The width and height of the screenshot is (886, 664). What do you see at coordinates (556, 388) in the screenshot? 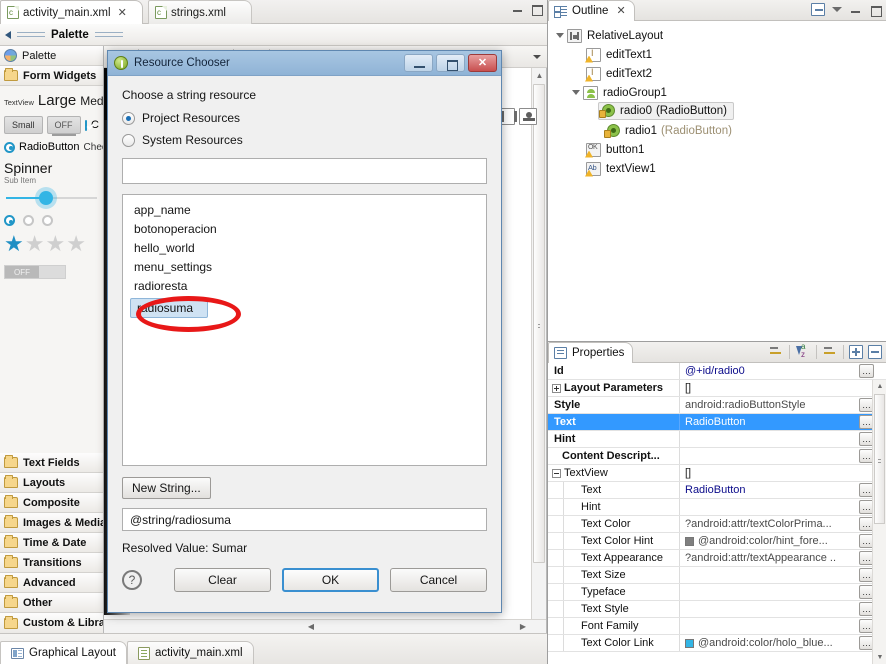
I see `expander-plus-icon` at bounding box center [556, 388].